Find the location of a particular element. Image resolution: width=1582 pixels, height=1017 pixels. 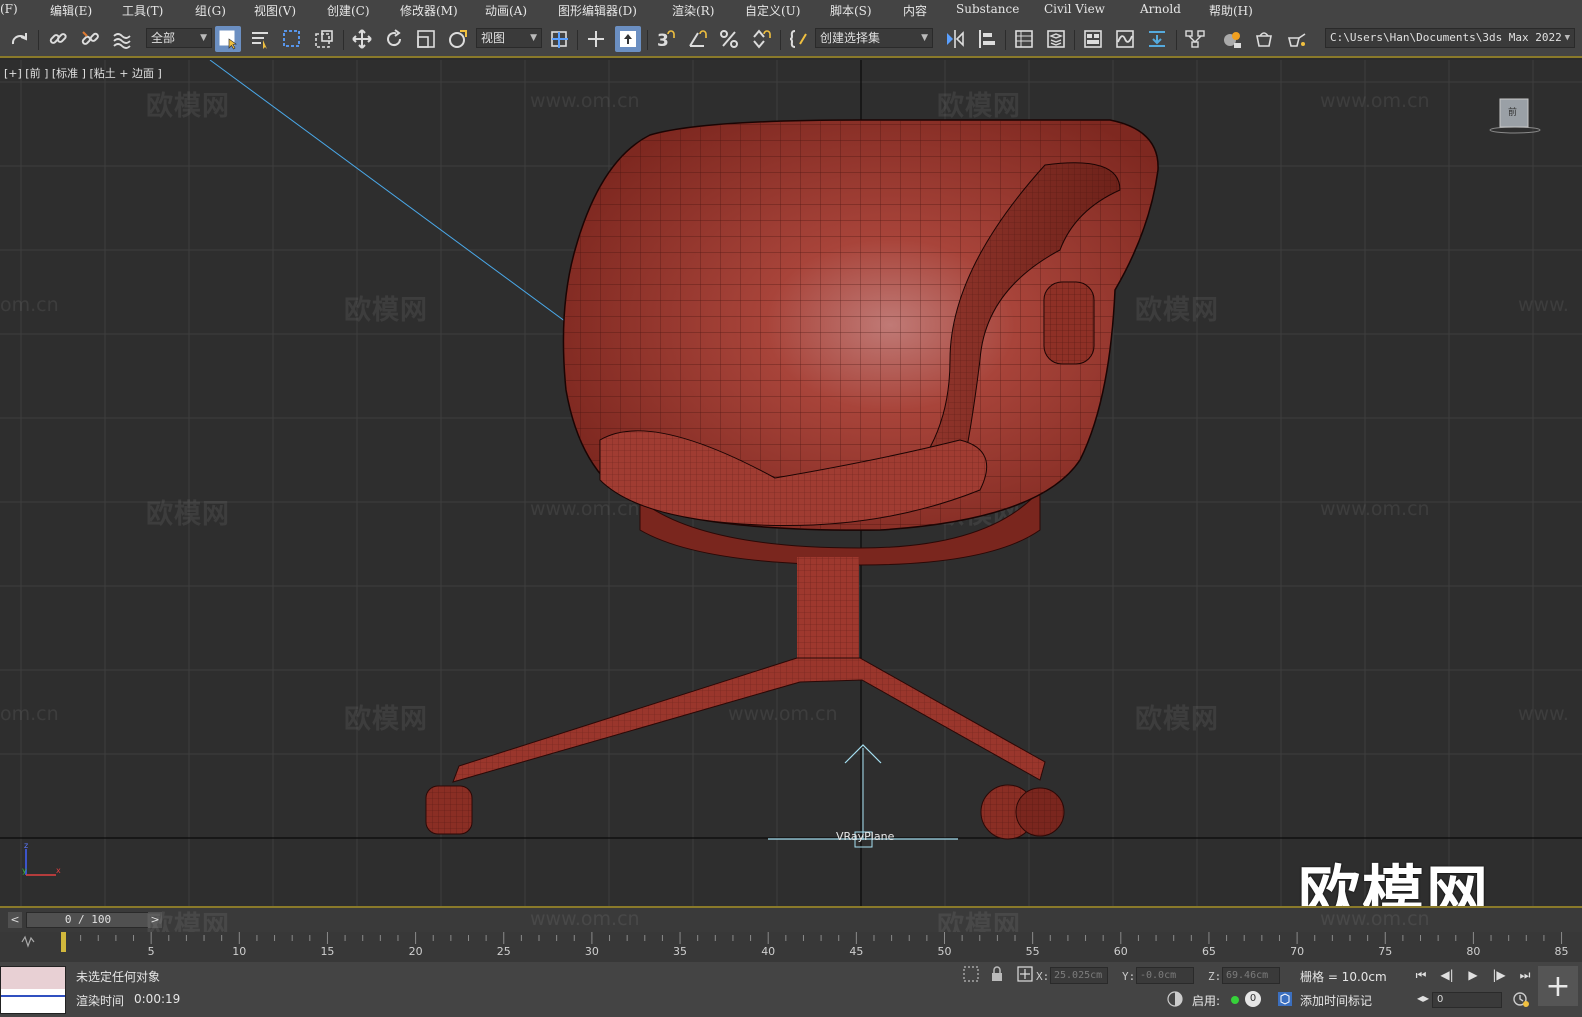

time-slider: < 0 / 100 > 欧模网 www.om.cn 欧模网 www.om.cn is located at coordinates (791, 924).